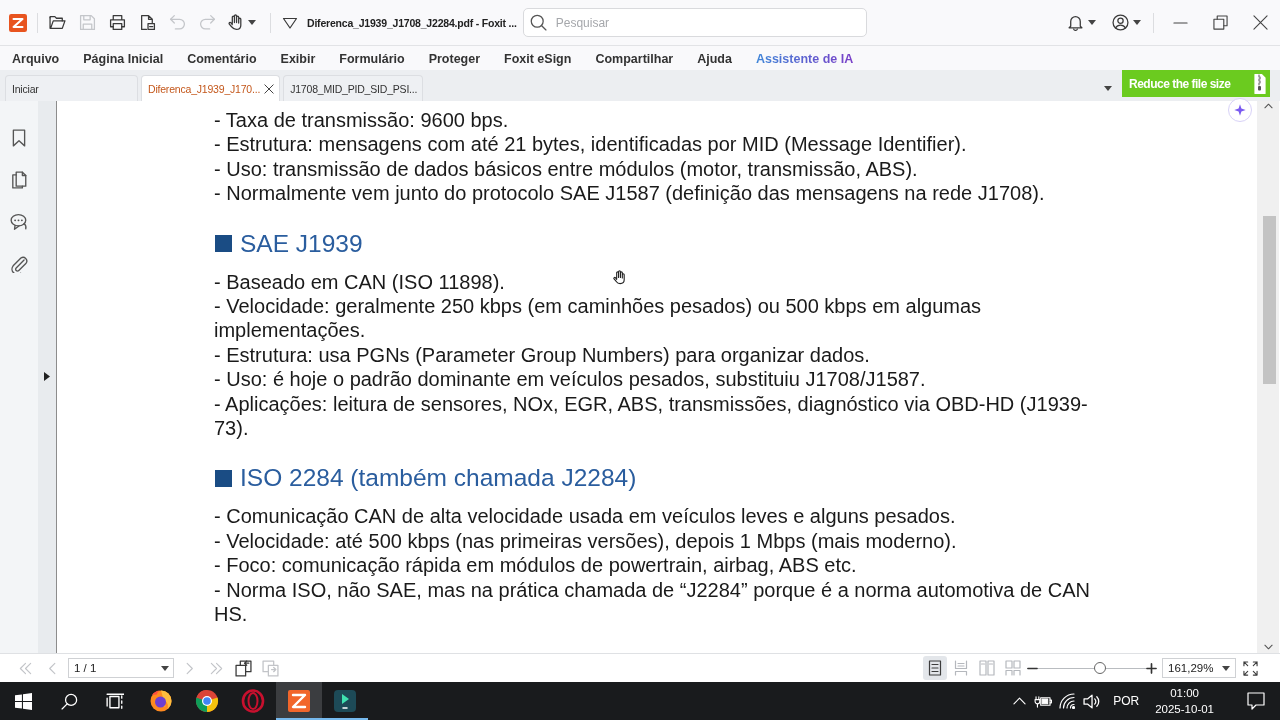 The width and height of the screenshot is (1280, 720). I want to click on list-item-text: - Taxa de transmissão: 9600 bps., so click(361, 120).